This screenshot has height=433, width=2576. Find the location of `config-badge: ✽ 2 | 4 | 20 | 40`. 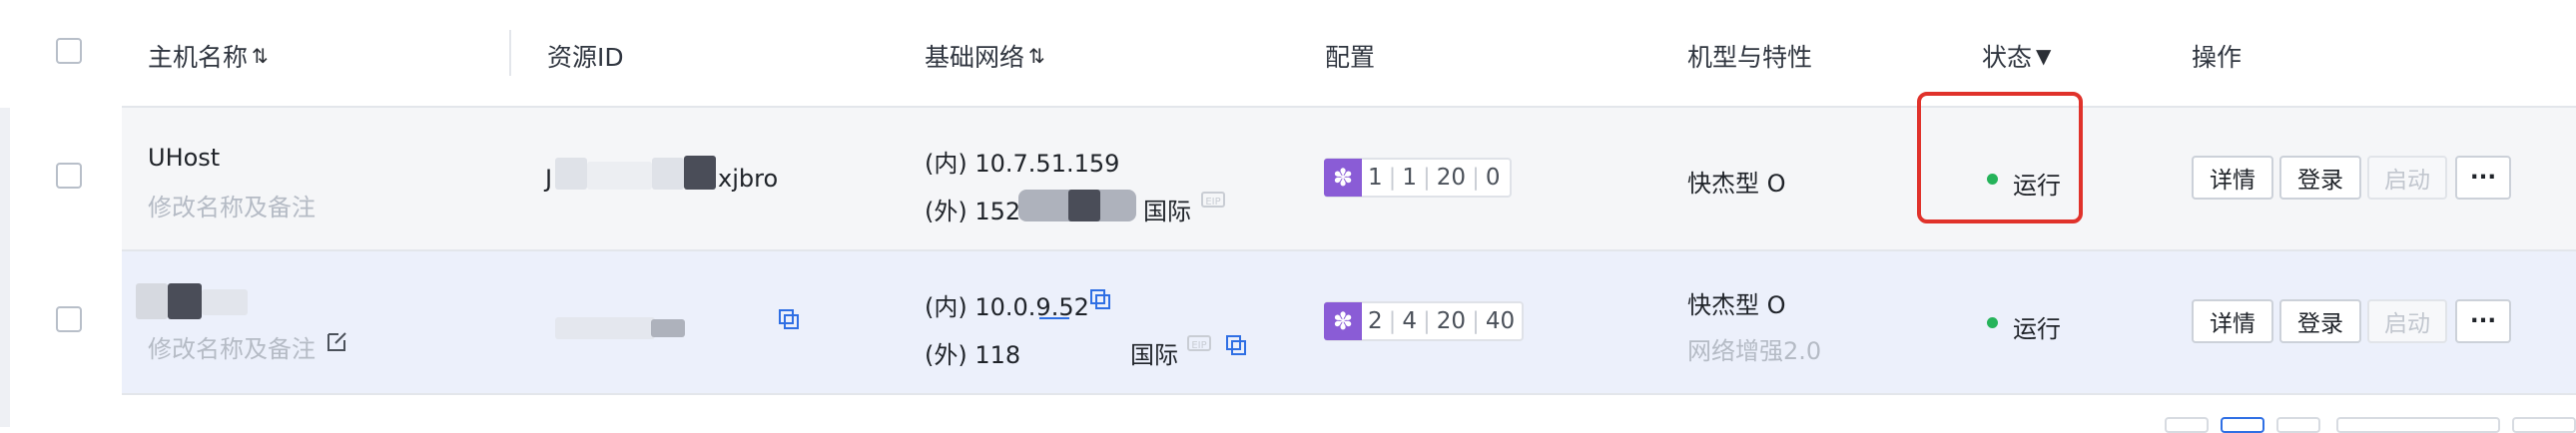

config-badge: ✽ 2 | 4 | 20 | 40 is located at coordinates (1424, 321).